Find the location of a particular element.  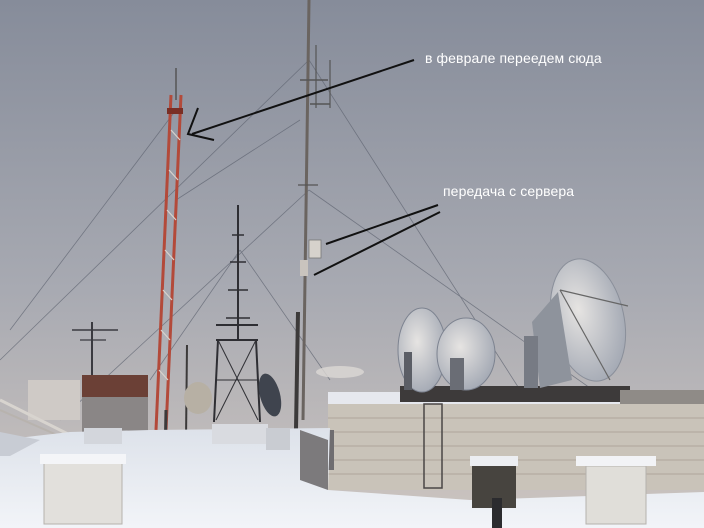

annotation-server-transmission: передача с сервера is located at coordinates (509, 191).